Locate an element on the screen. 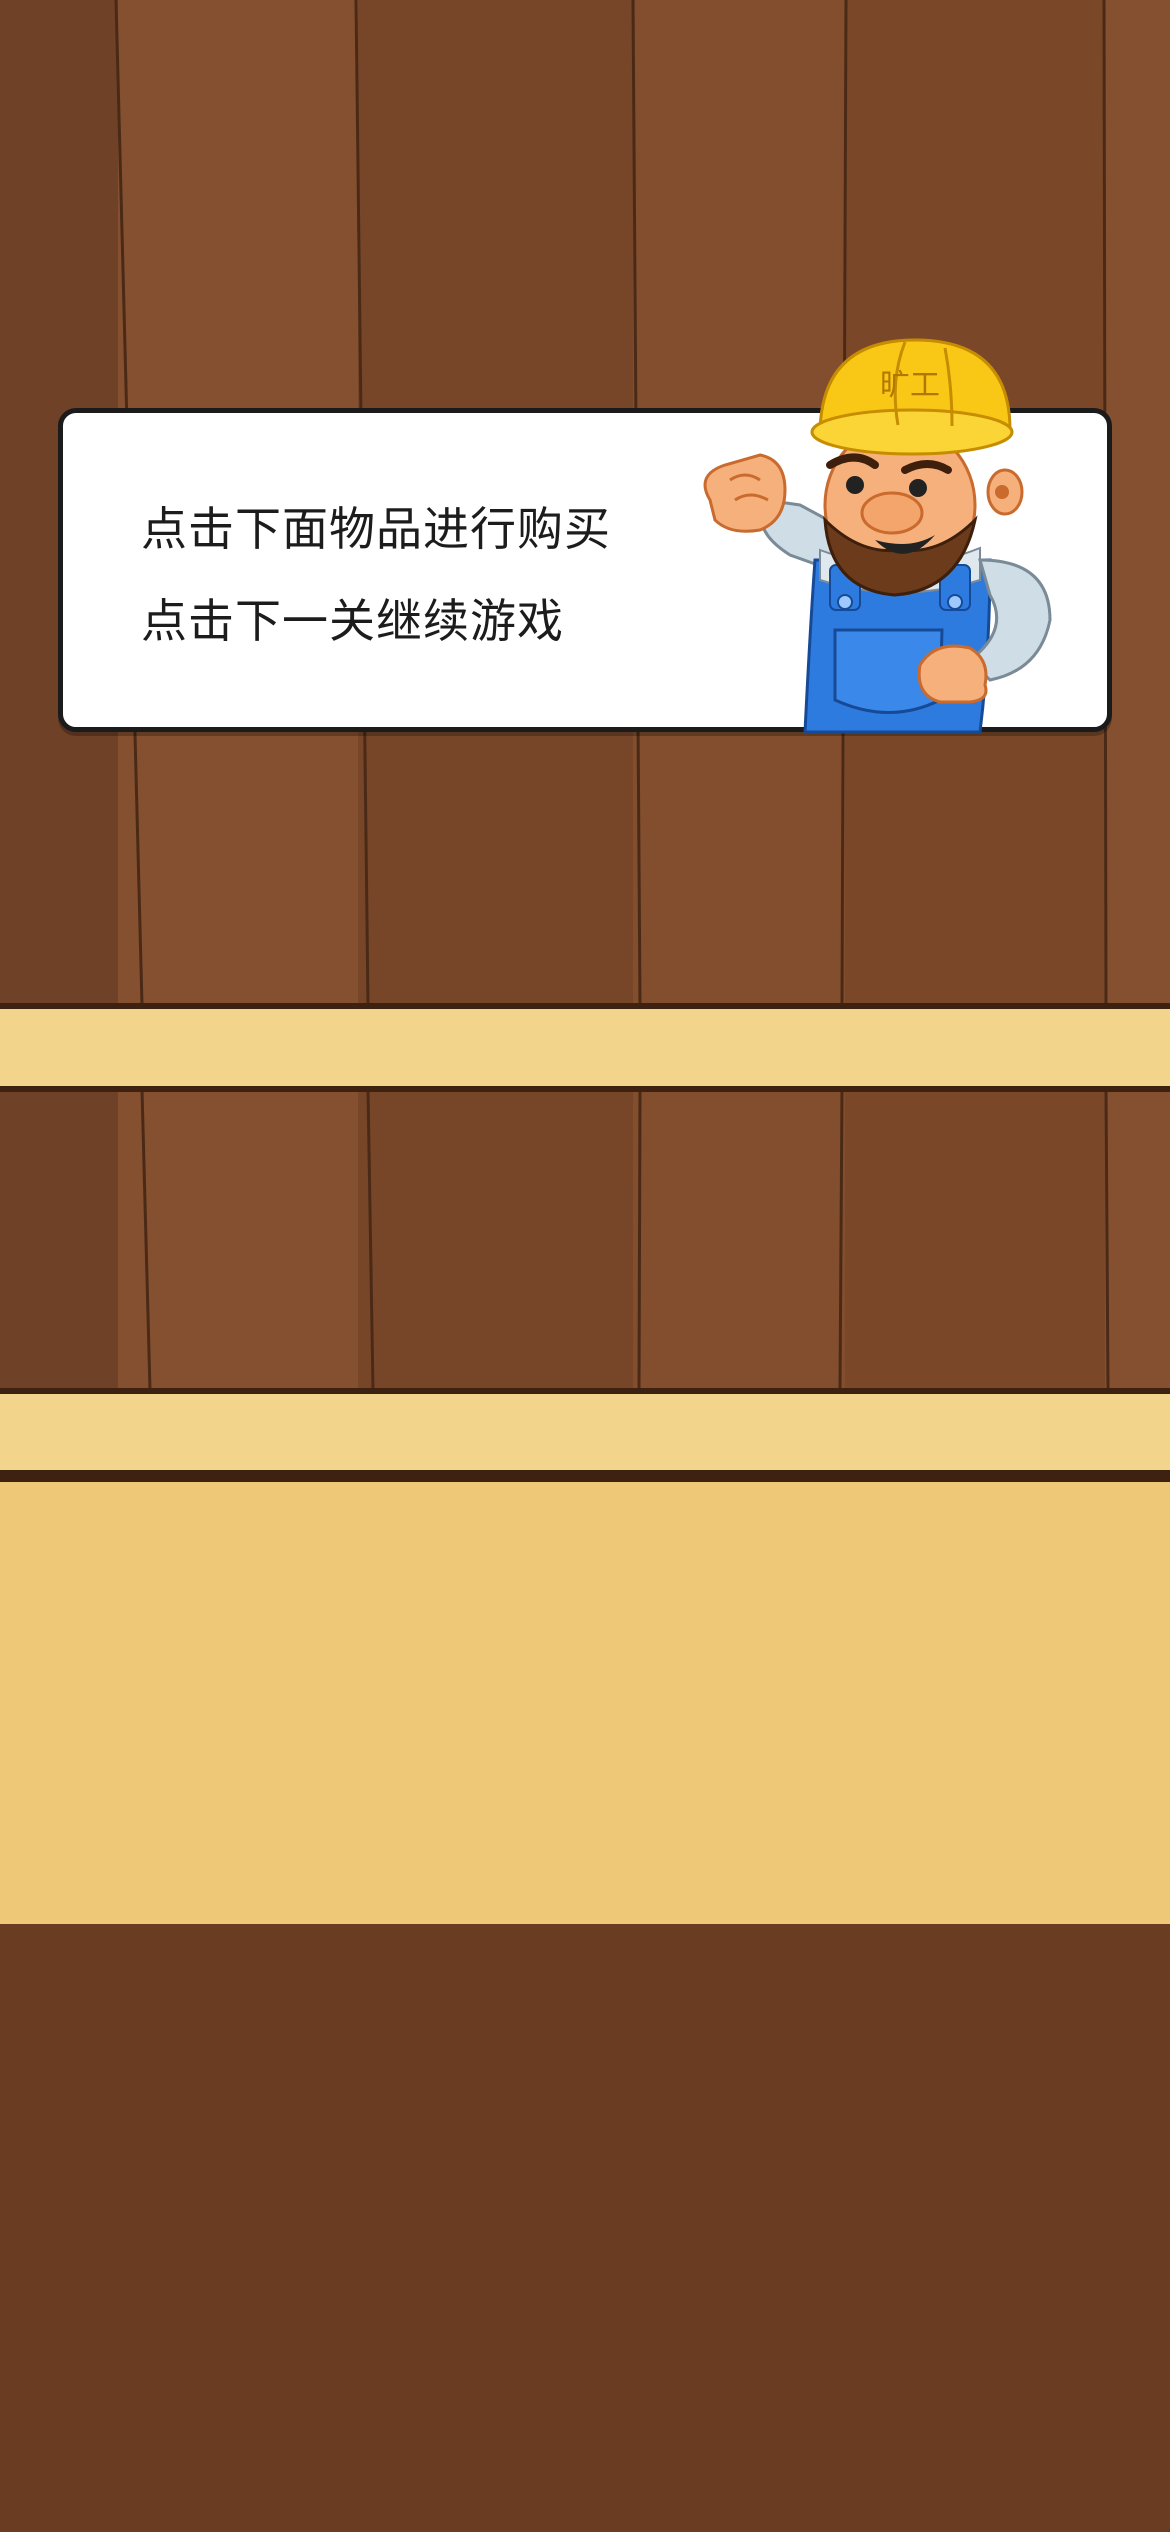 The image size is (1170, 2532). hint-buy-items: 点击下面物品进行购买 is located at coordinates (376, 529).